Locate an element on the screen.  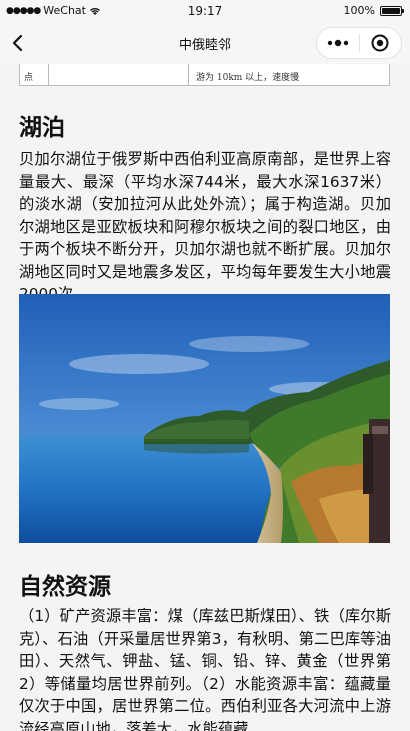
close-button is located at coordinates (380, 43).